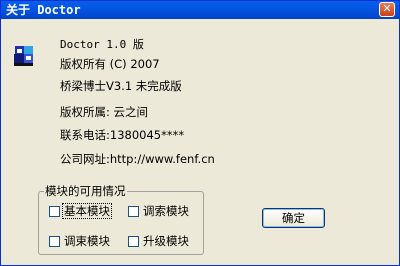  Describe the element at coordinates (200, 10) in the screenshot. I see `title-bar: 关于 Doctor ✕` at that location.